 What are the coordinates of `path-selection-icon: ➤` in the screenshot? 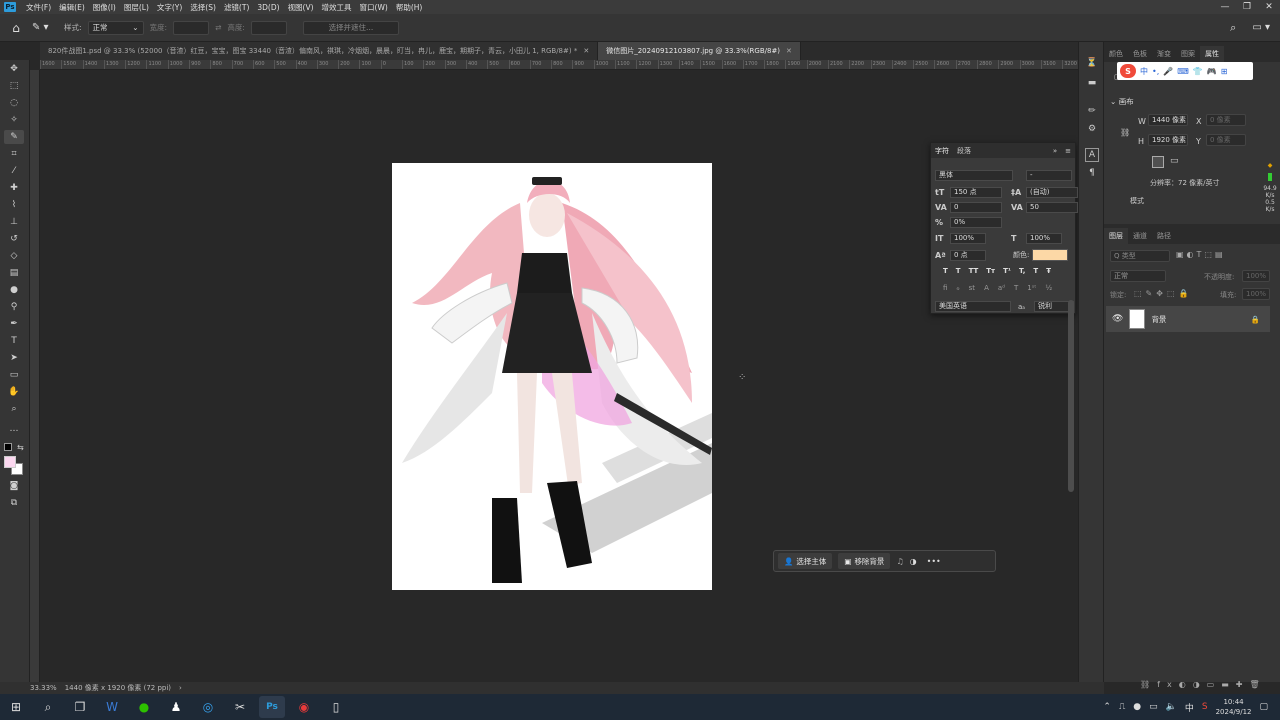 It's located at (14, 358).